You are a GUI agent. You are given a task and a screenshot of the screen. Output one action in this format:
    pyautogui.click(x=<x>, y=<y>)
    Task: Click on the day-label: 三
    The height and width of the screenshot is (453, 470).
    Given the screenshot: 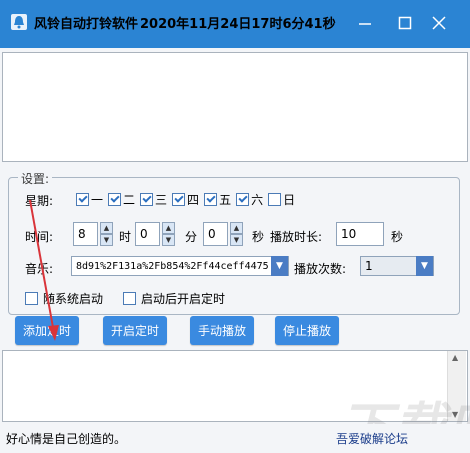 What is the action you would take?
    pyautogui.click(x=161, y=200)
    